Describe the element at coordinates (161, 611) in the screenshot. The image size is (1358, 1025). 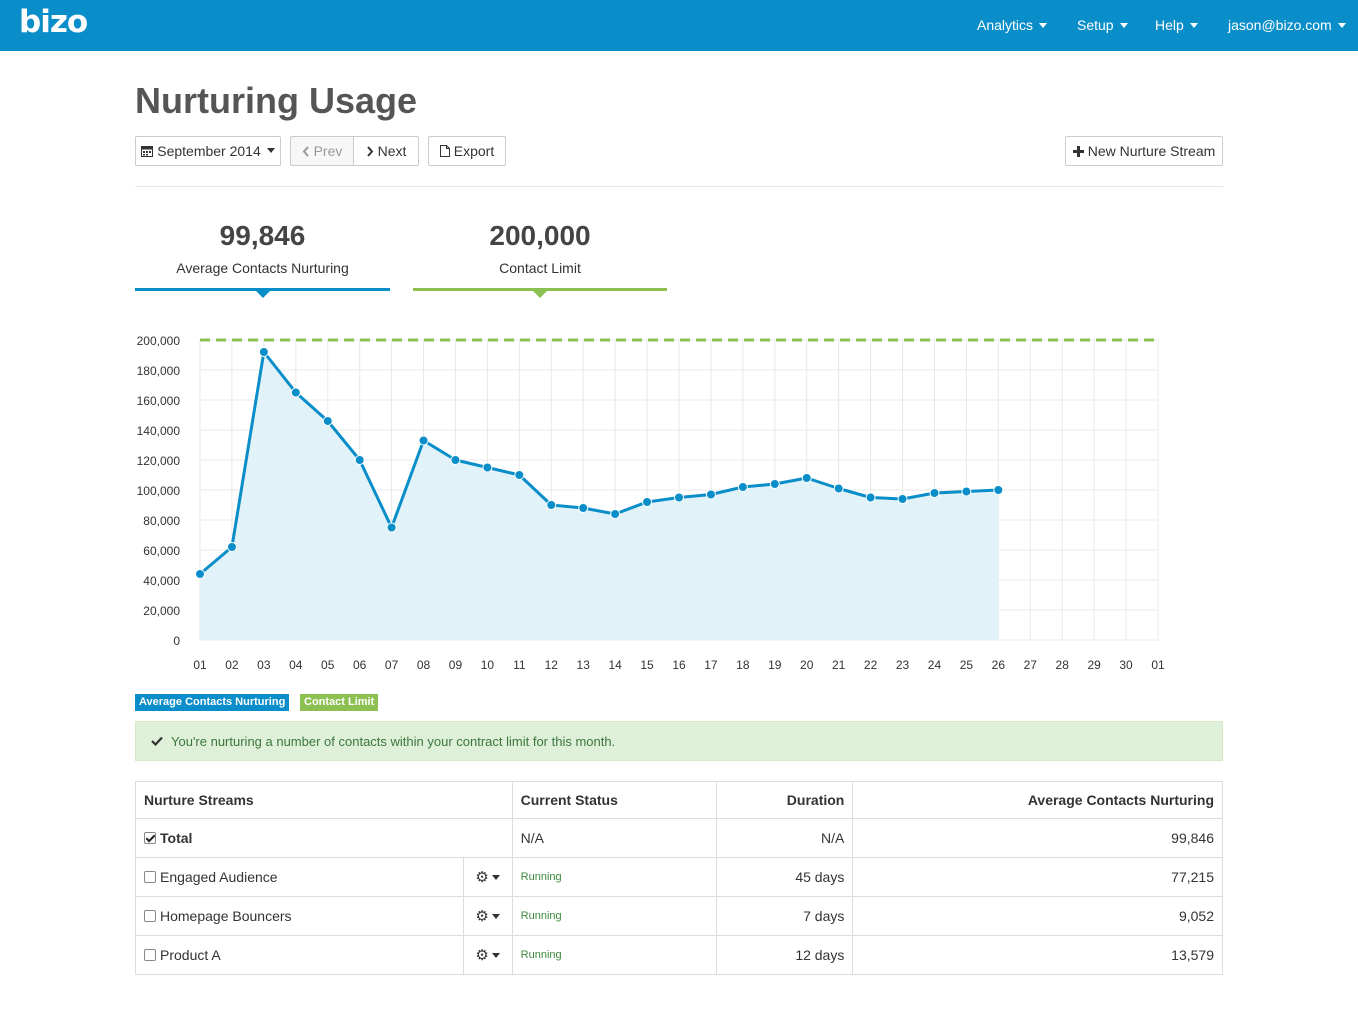
I see `y-tick-label: 20,000` at that location.